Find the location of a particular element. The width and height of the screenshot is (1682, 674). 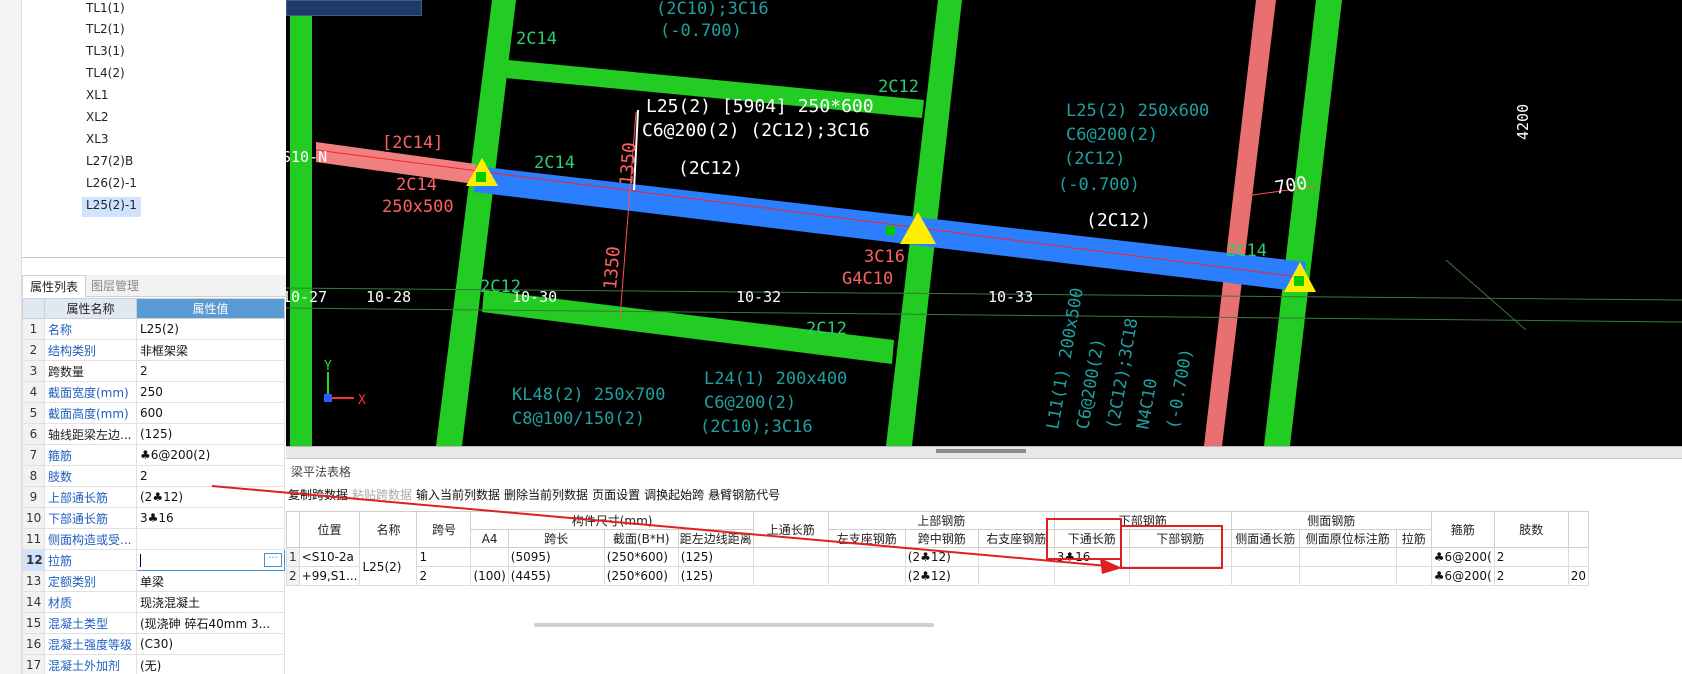

property-row: 6 轴线距梁左边... (125) is located at coordinates (154, 434).